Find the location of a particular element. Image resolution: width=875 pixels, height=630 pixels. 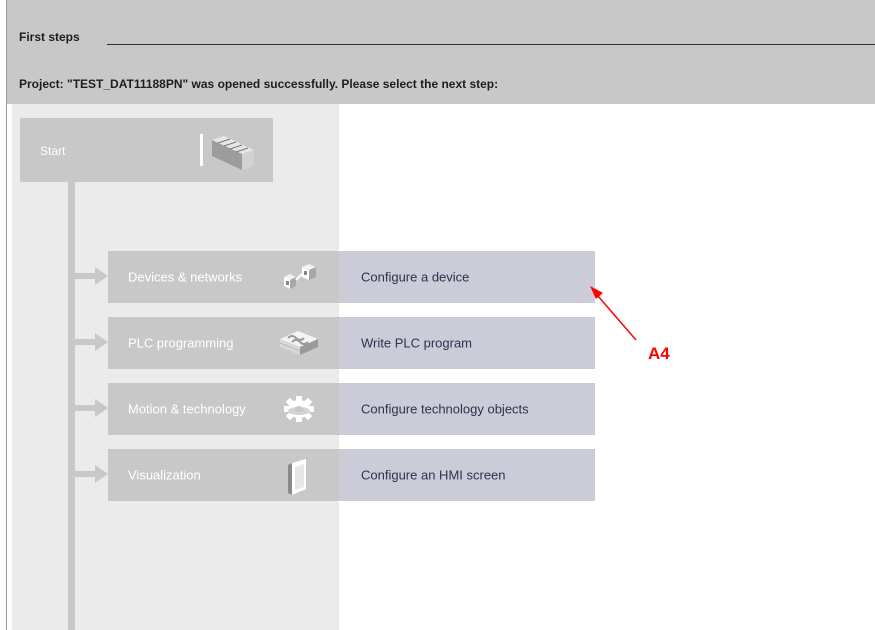

plc-programming-icon is located at coordinates (299, 345).